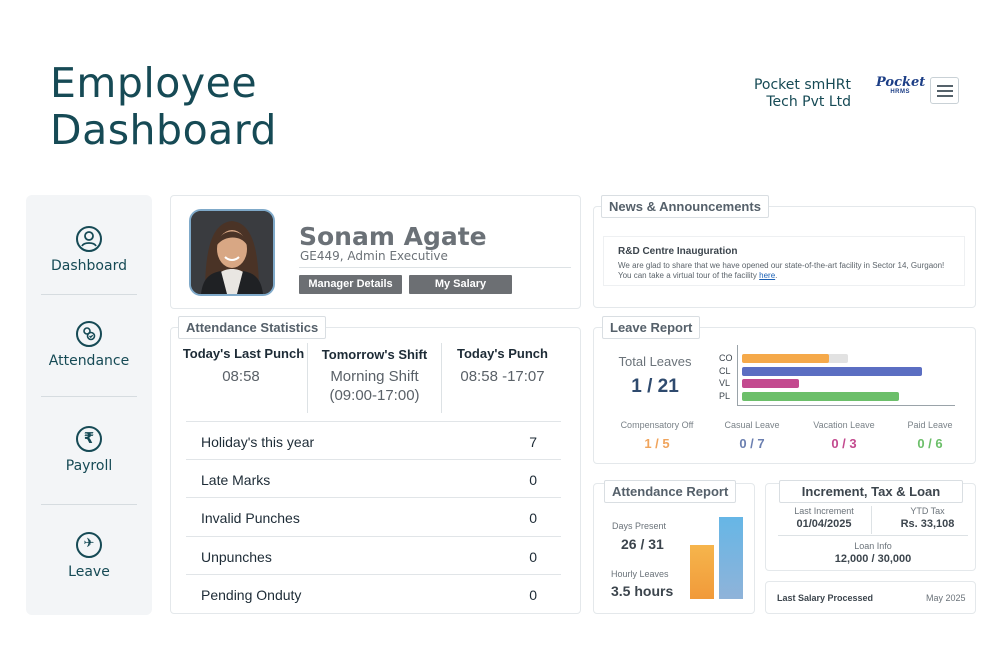 This screenshot has width=1000, height=647. I want to click on last-increment-value: 01/04/2025, so click(824, 524).